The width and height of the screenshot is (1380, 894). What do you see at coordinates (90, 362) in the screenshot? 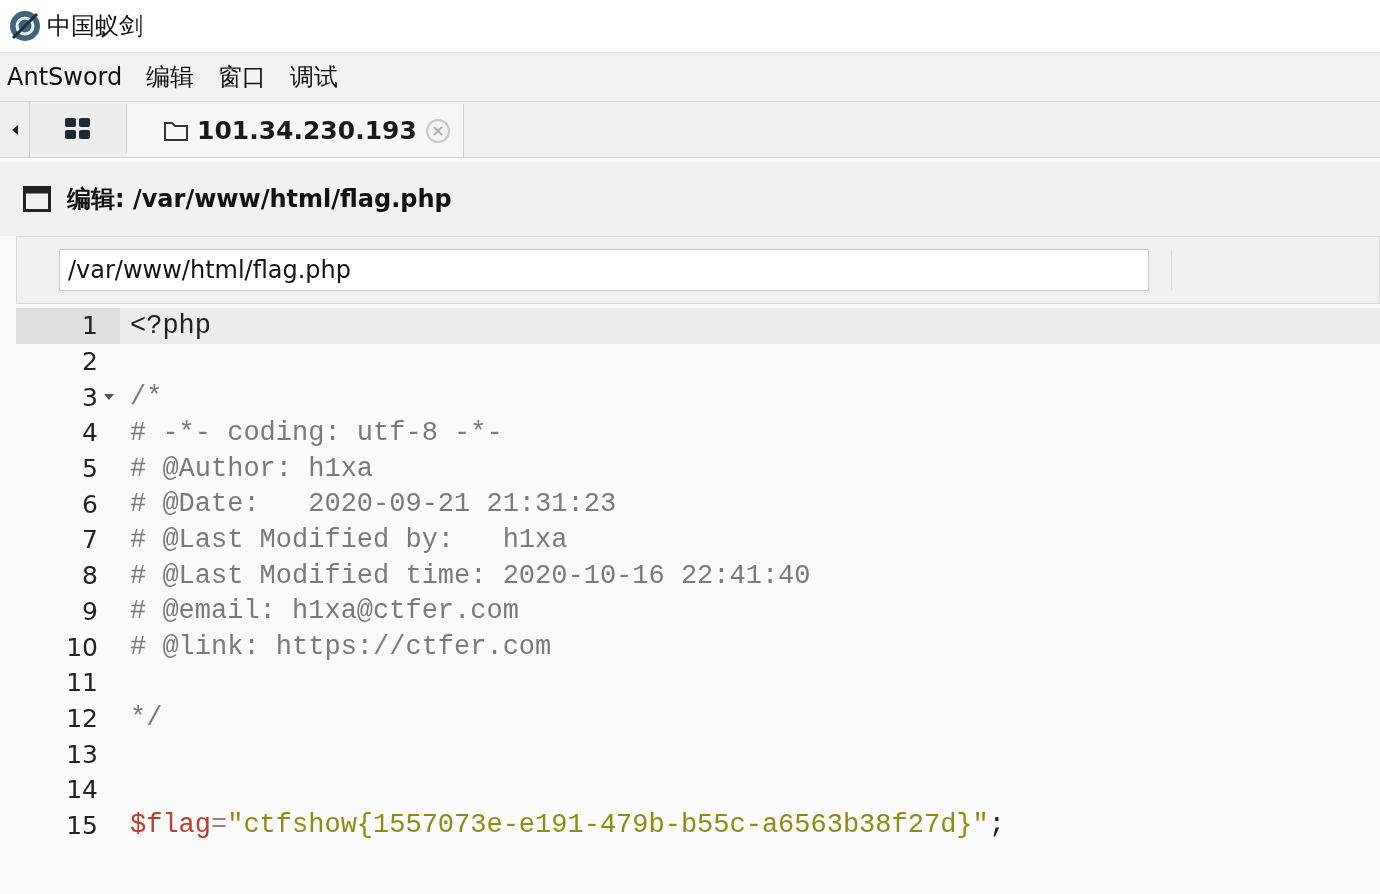
I see `line-number: 2` at bounding box center [90, 362].